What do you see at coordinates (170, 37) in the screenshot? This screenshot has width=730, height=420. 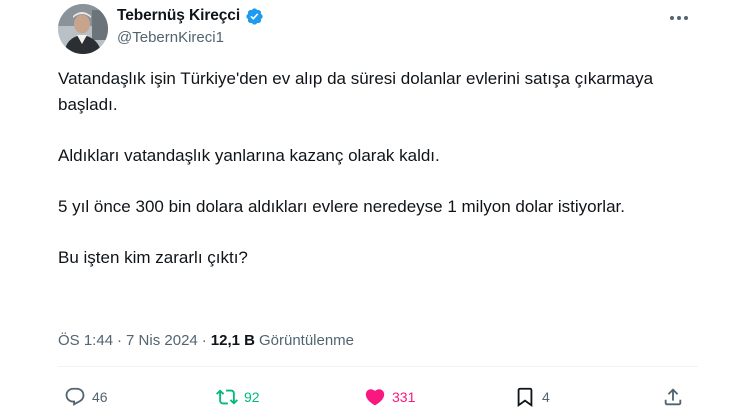 I see `author-handle: @TebernKireci1` at bounding box center [170, 37].